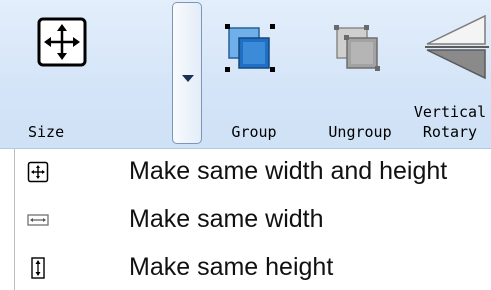  Describe the element at coordinates (450, 122) in the screenshot. I see `vertical-rotary-button-label: Vertical Rotary` at that location.